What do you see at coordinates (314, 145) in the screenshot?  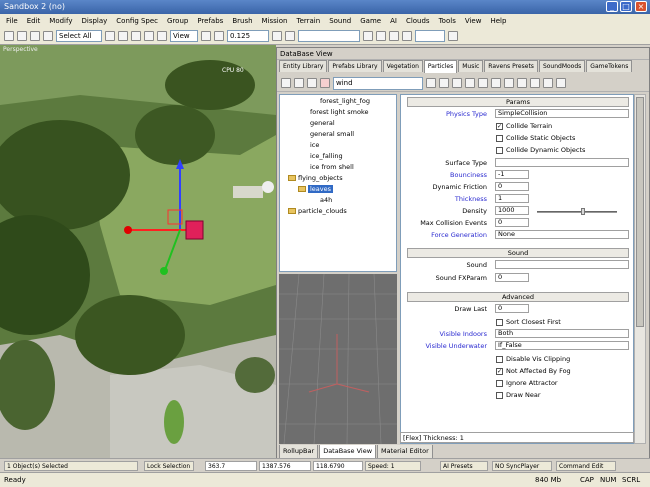 I see `tree-item: ice` at bounding box center [314, 145].